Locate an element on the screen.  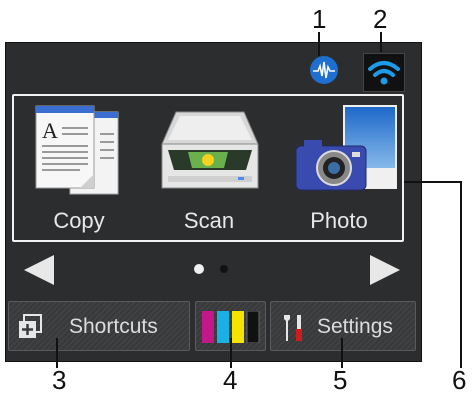
camera-photo-icon is located at coordinates (348, 152).